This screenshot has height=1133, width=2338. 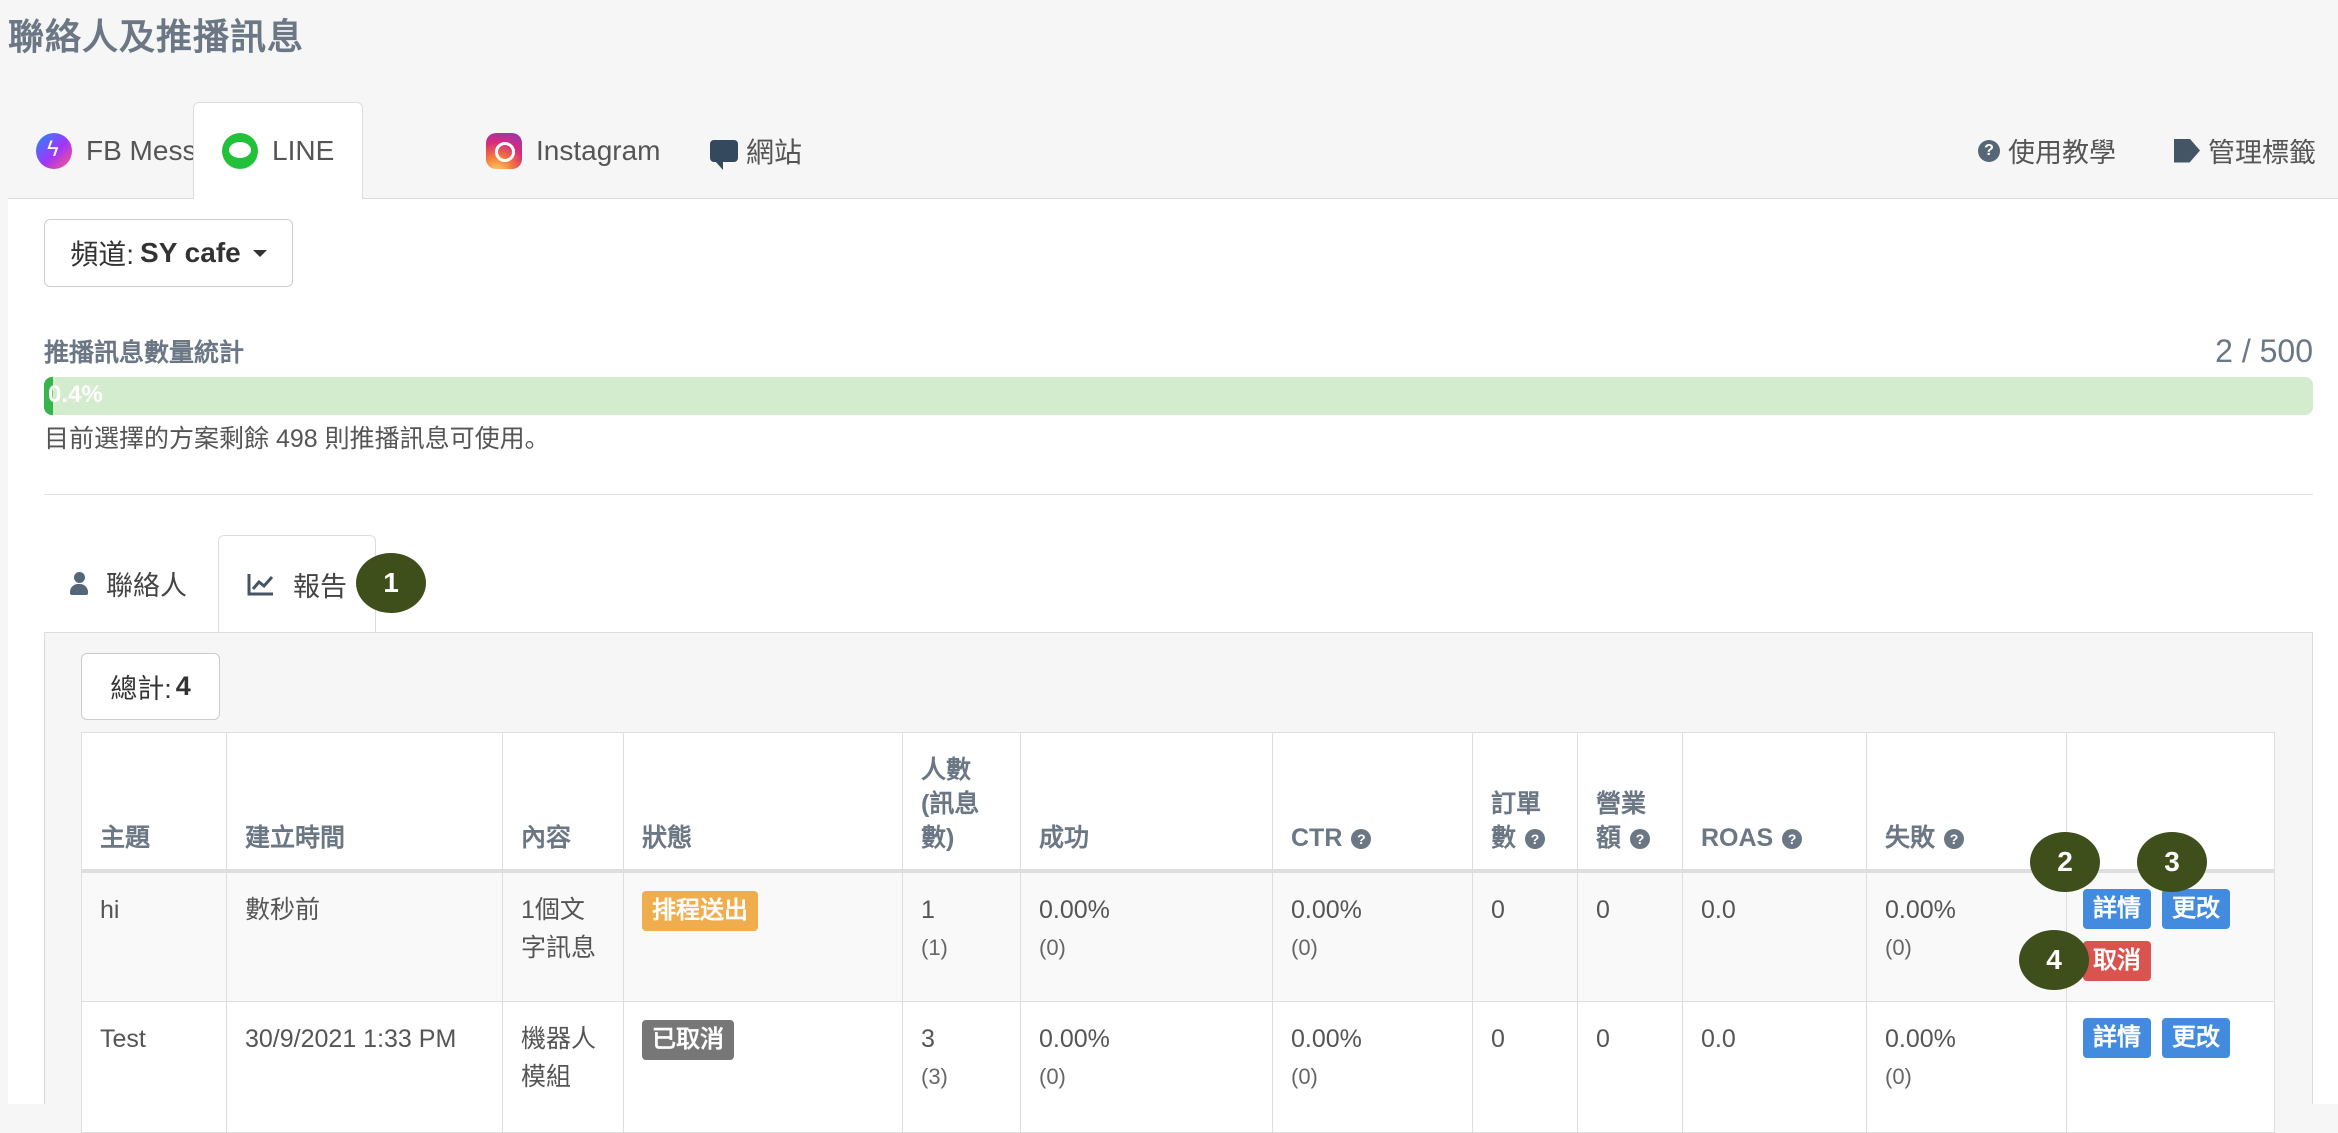 What do you see at coordinates (563, 1067) in the screenshot?
I see `cell-content: 機器人 模組` at bounding box center [563, 1067].